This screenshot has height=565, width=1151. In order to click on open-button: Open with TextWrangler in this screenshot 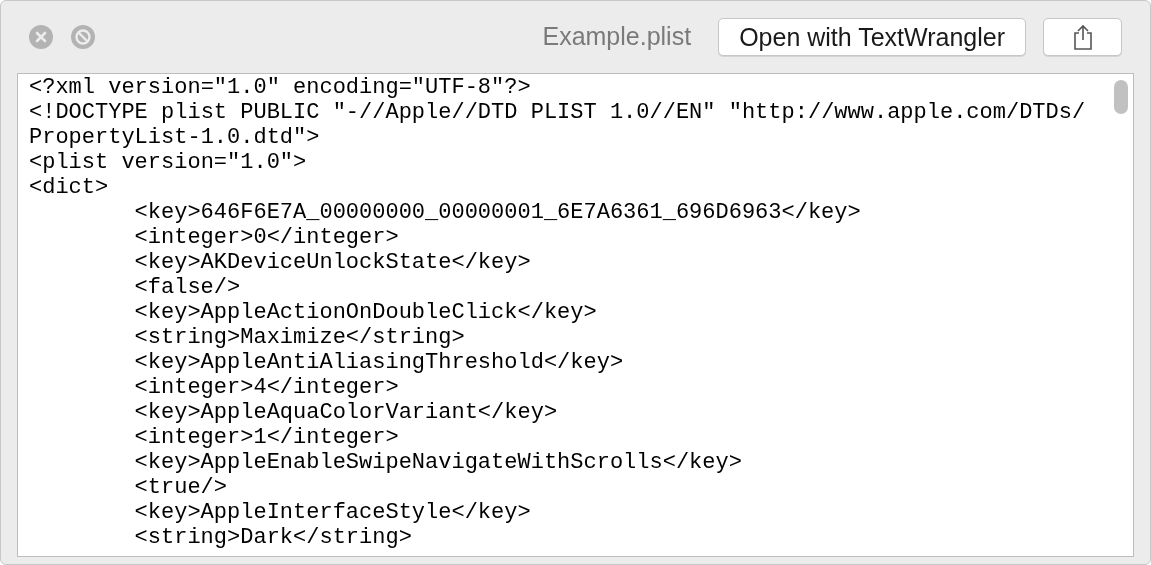, I will do `click(872, 37)`.